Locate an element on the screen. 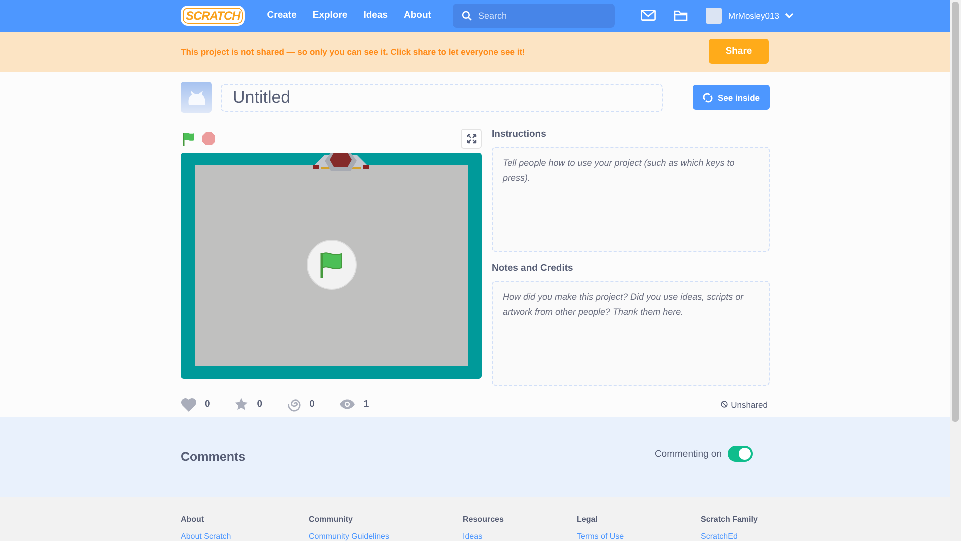 This screenshot has width=961, height=541. expand-icon is located at coordinates (471, 139).